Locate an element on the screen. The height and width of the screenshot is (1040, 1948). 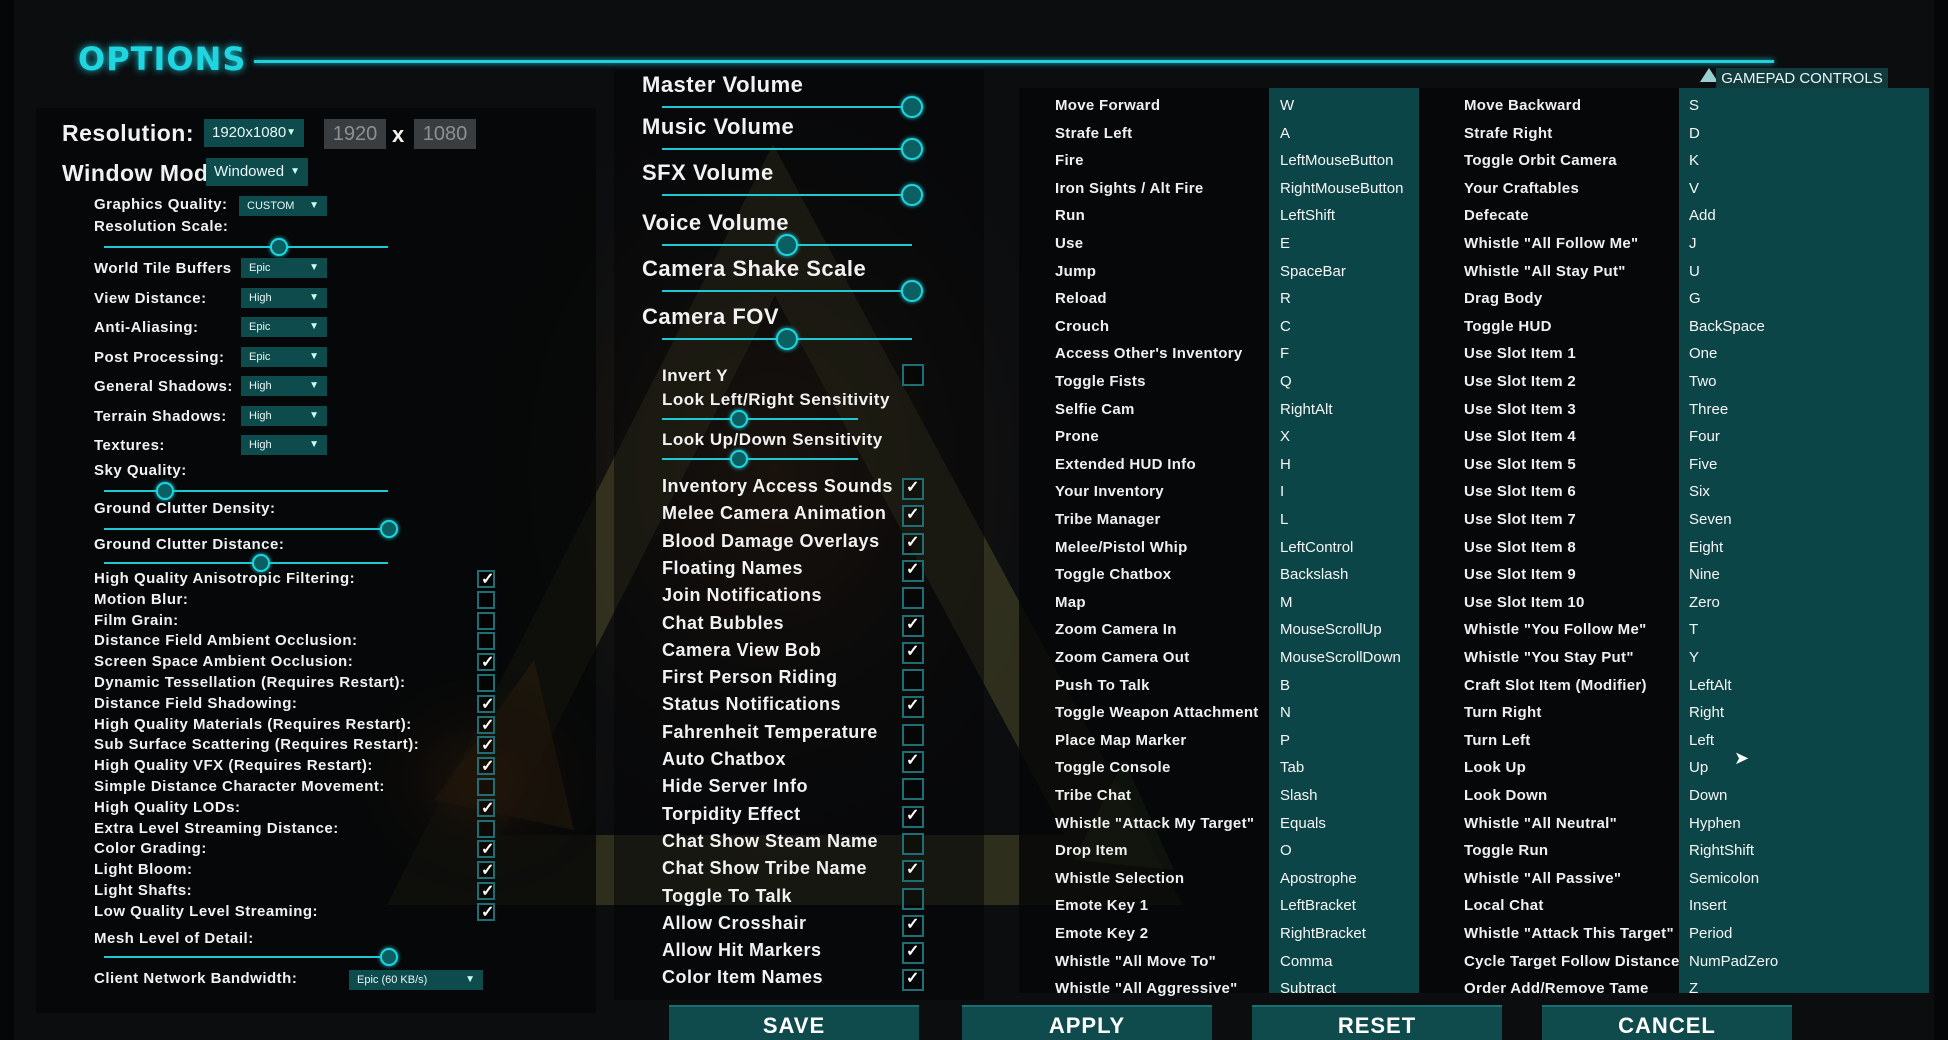
sfx-volume-knob is located at coordinates (912, 195).